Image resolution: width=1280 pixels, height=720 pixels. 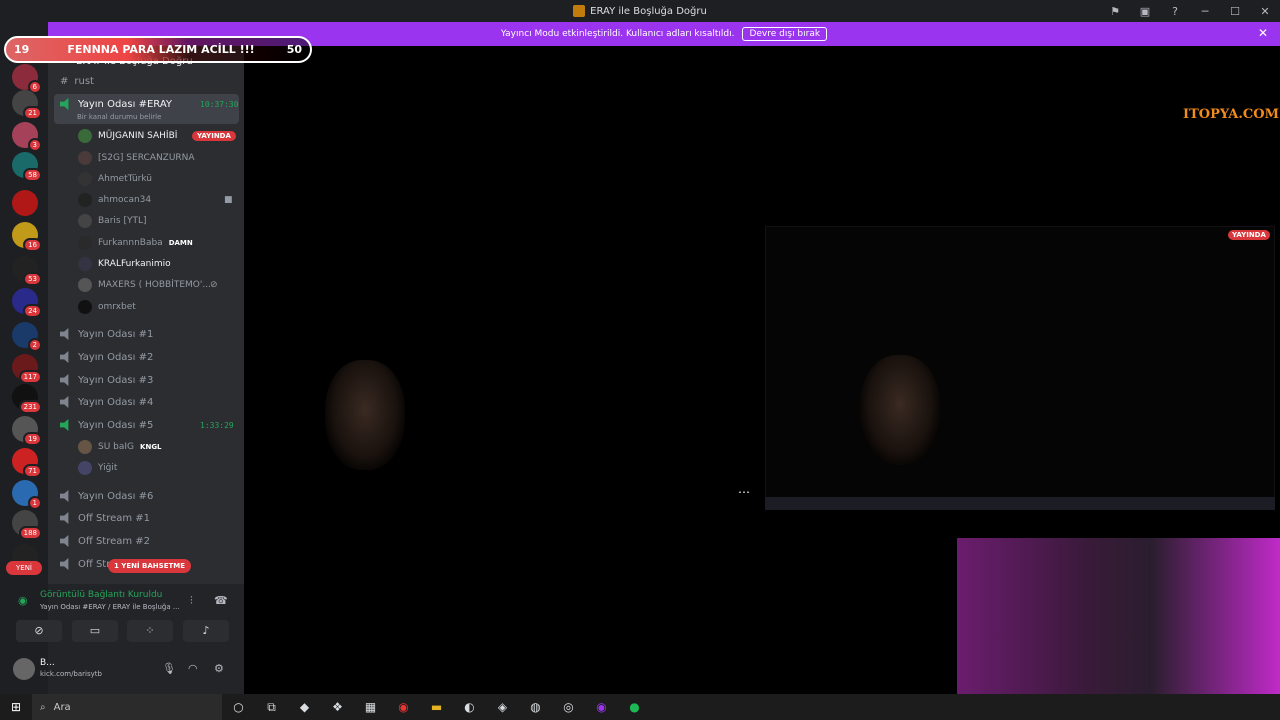 What do you see at coordinates (16, 707) in the screenshot?
I see `windows-icon: ⊞` at bounding box center [16, 707].